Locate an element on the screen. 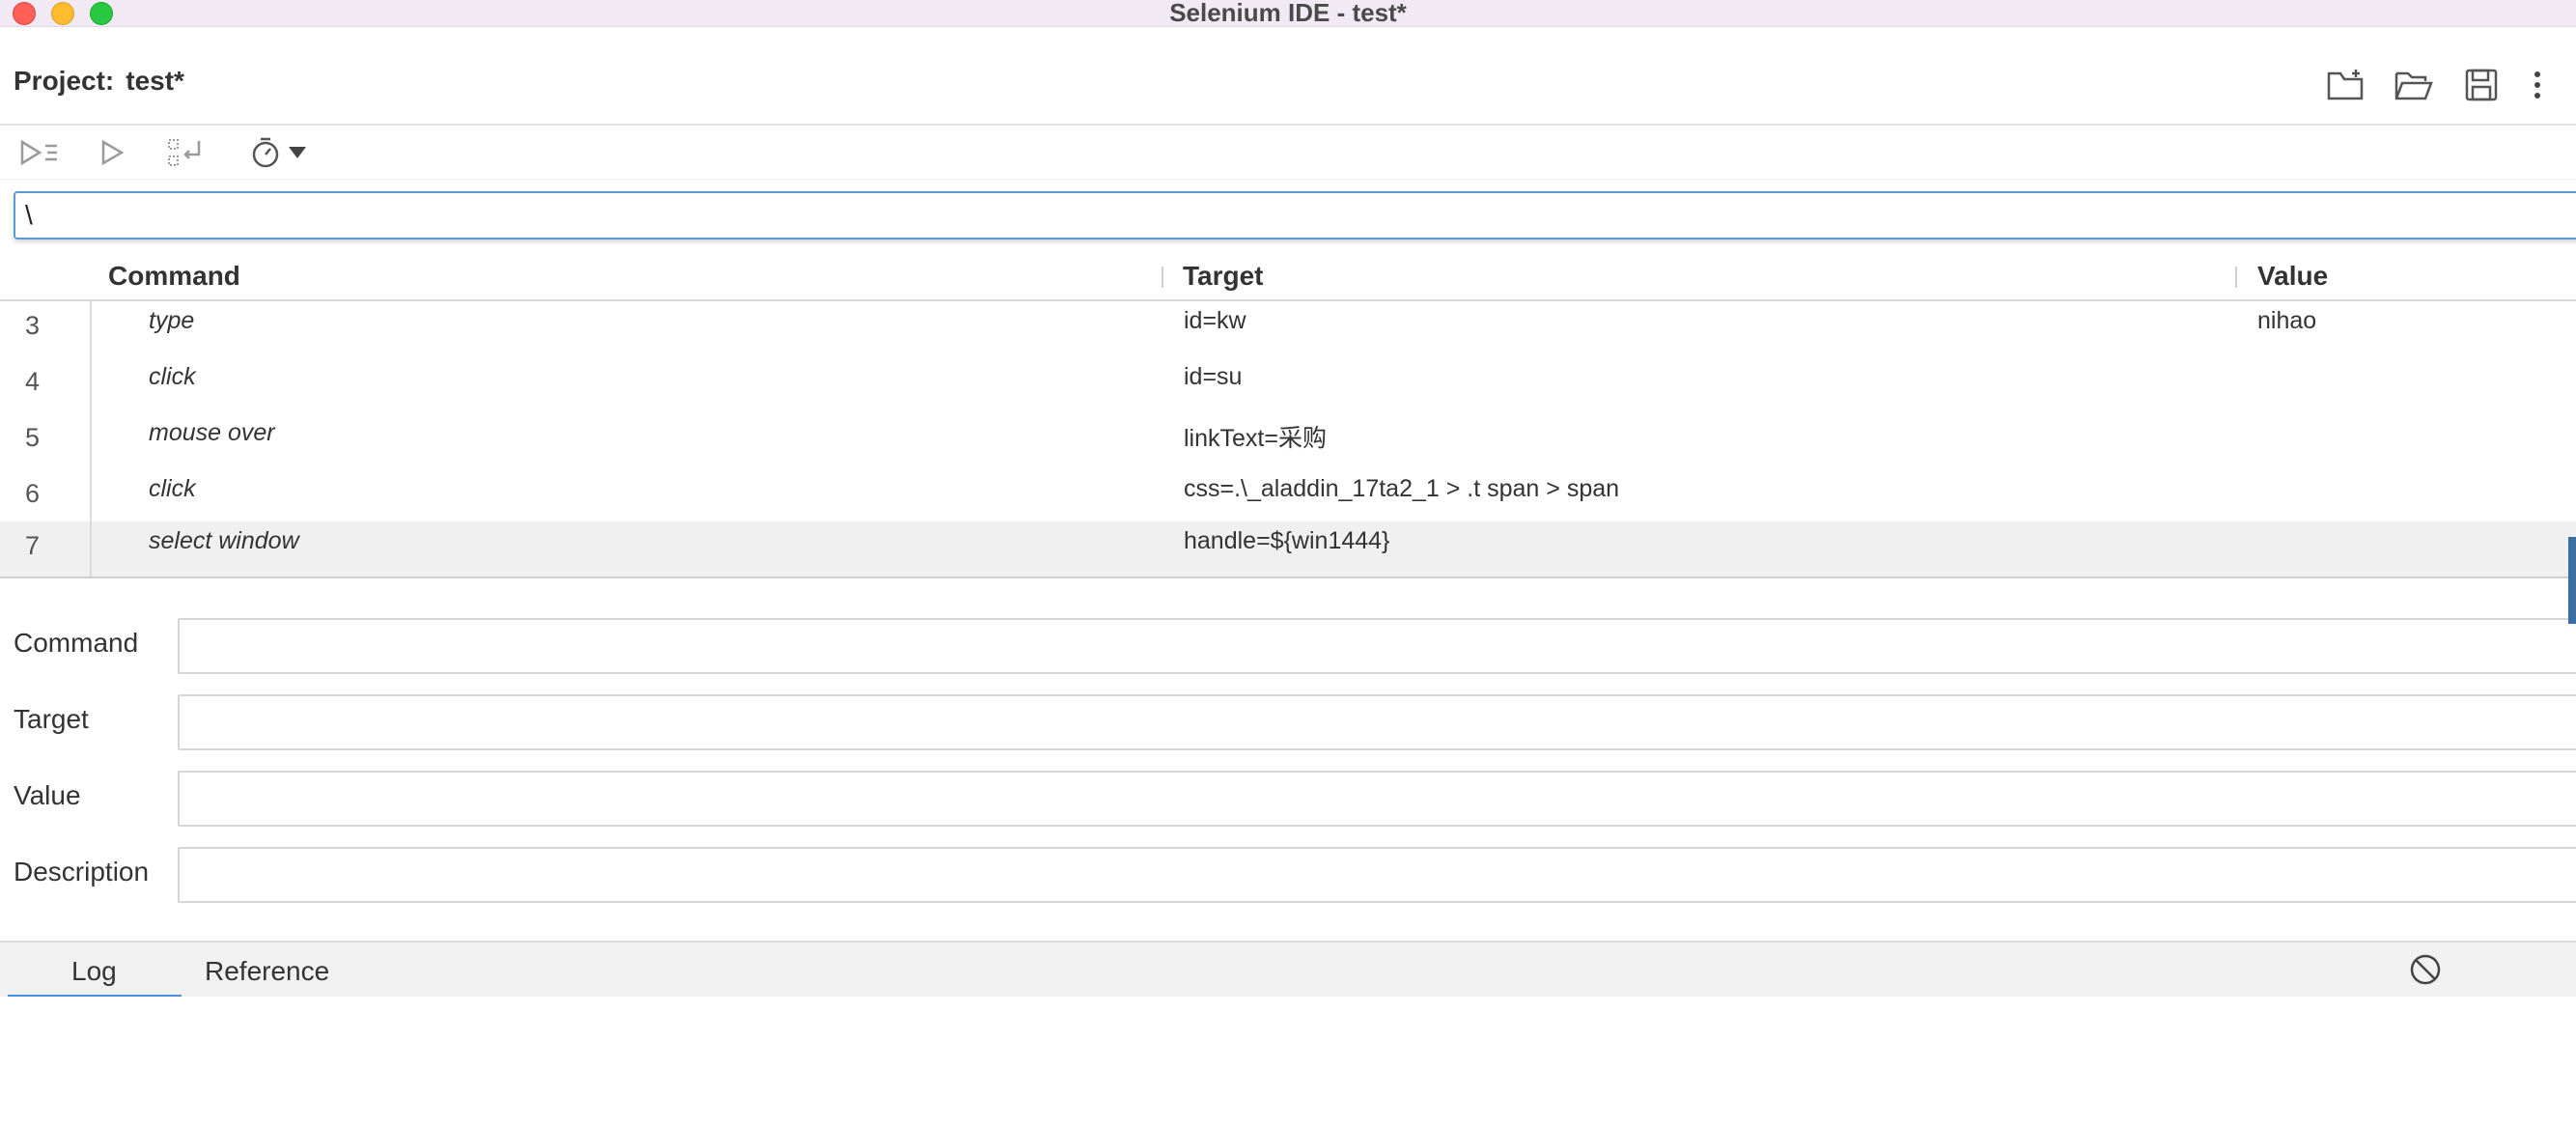 The height and width of the screenshot is (1126, 2576). row-number: 3 is located at coordinates (33, 325).